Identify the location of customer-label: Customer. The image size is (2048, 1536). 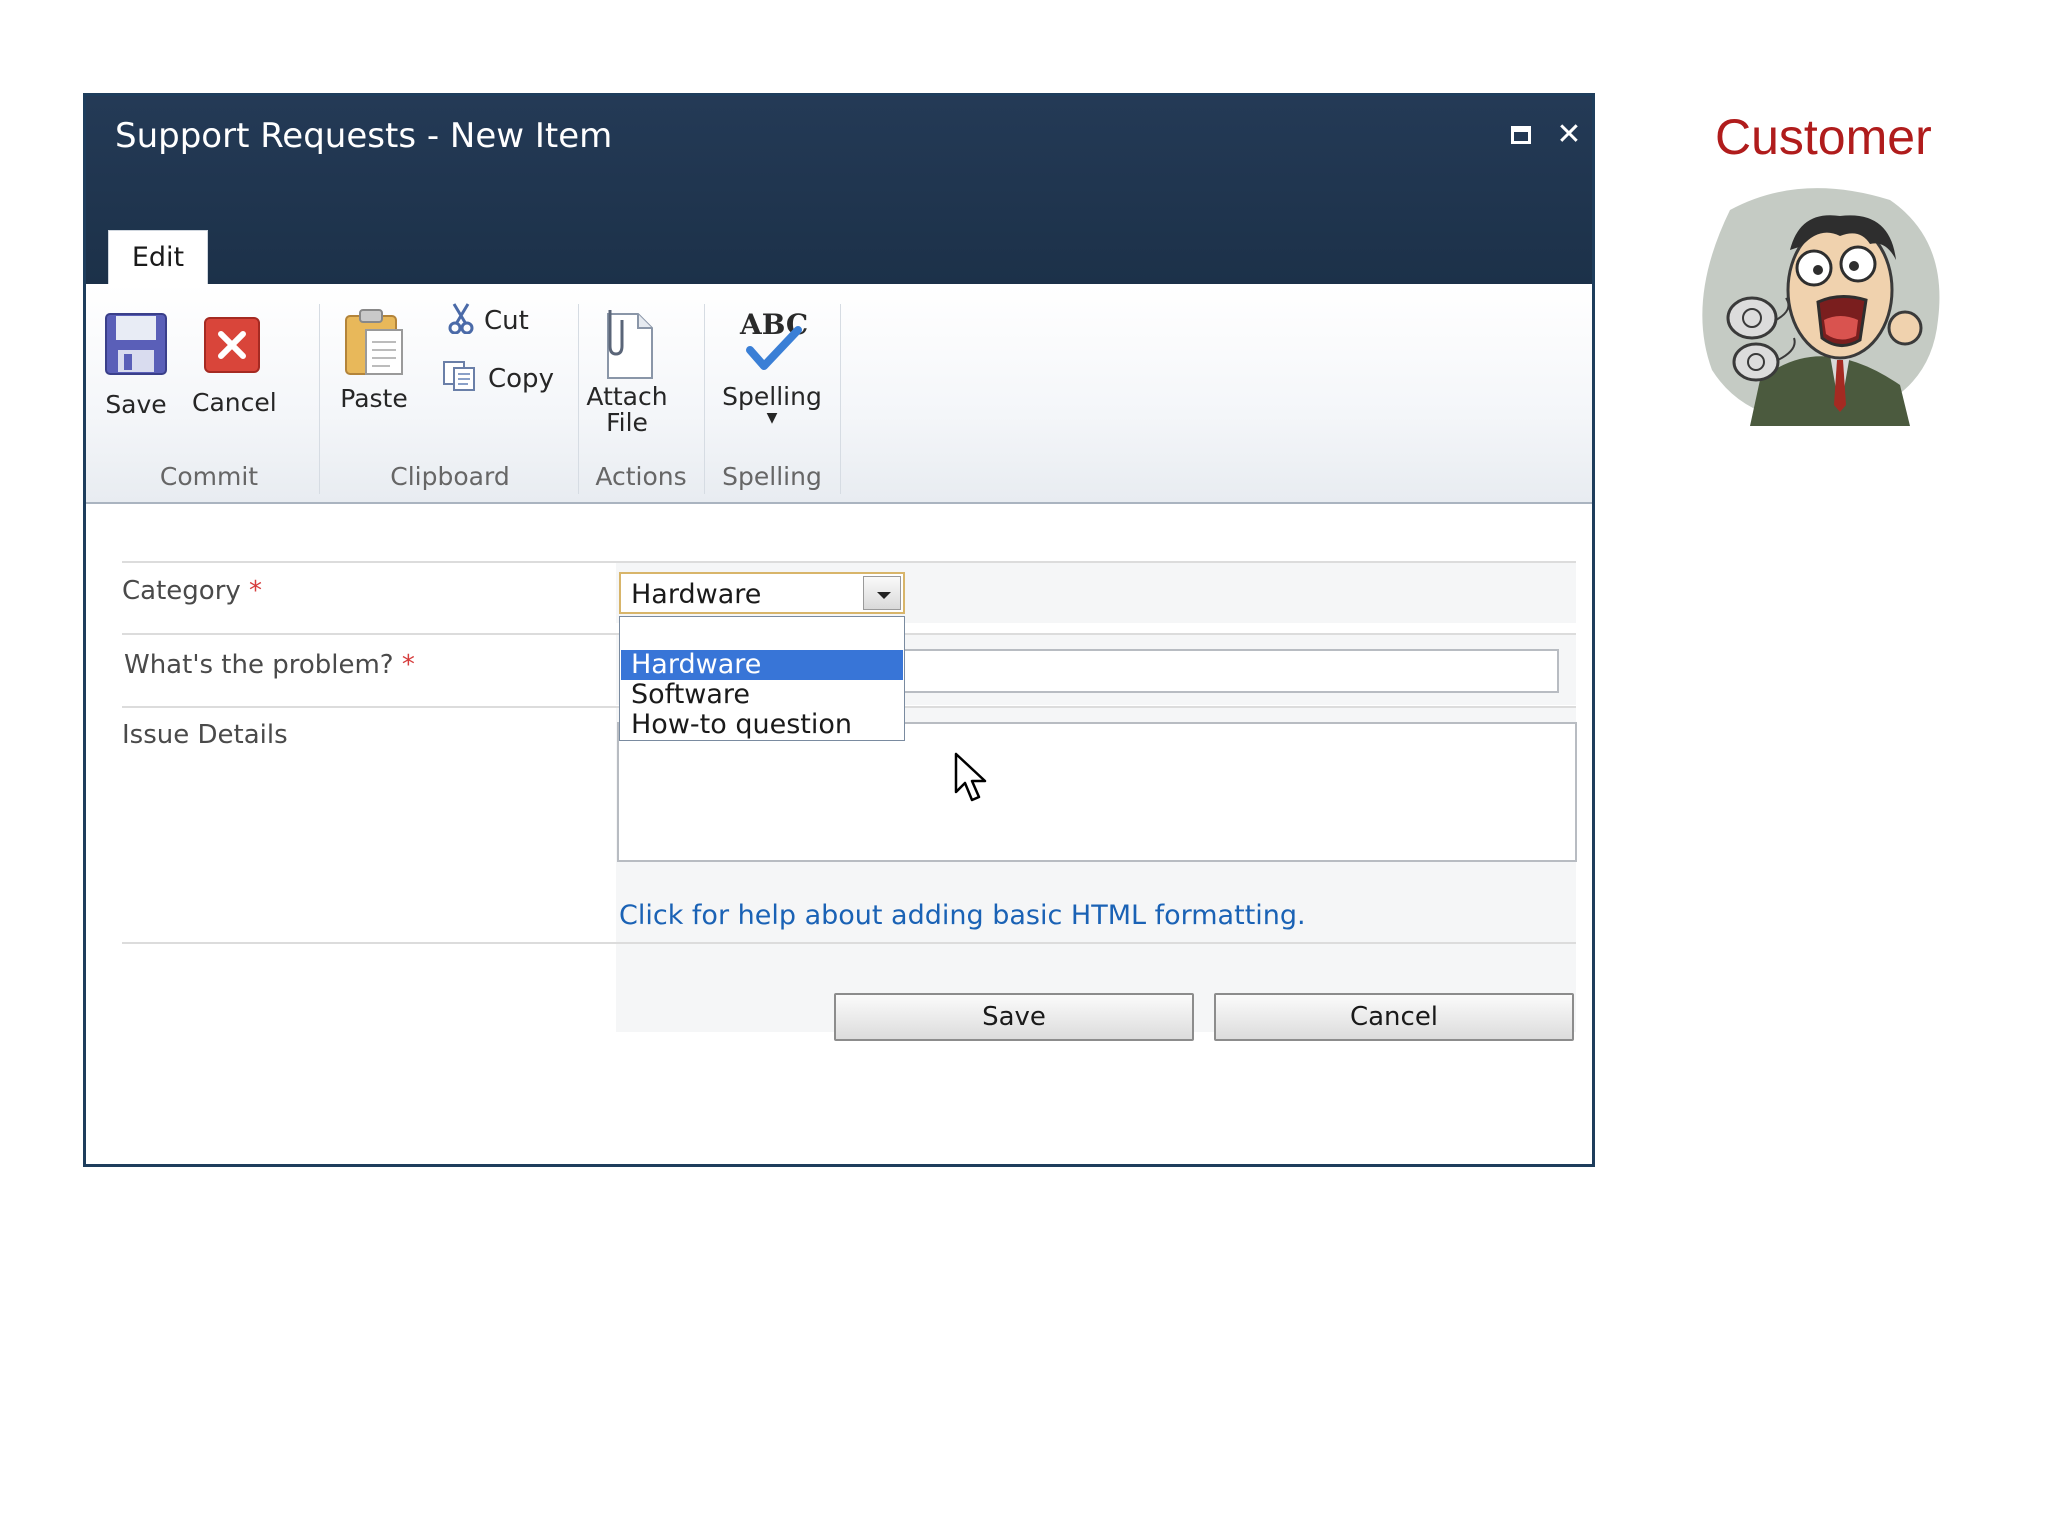
(1823, 137).